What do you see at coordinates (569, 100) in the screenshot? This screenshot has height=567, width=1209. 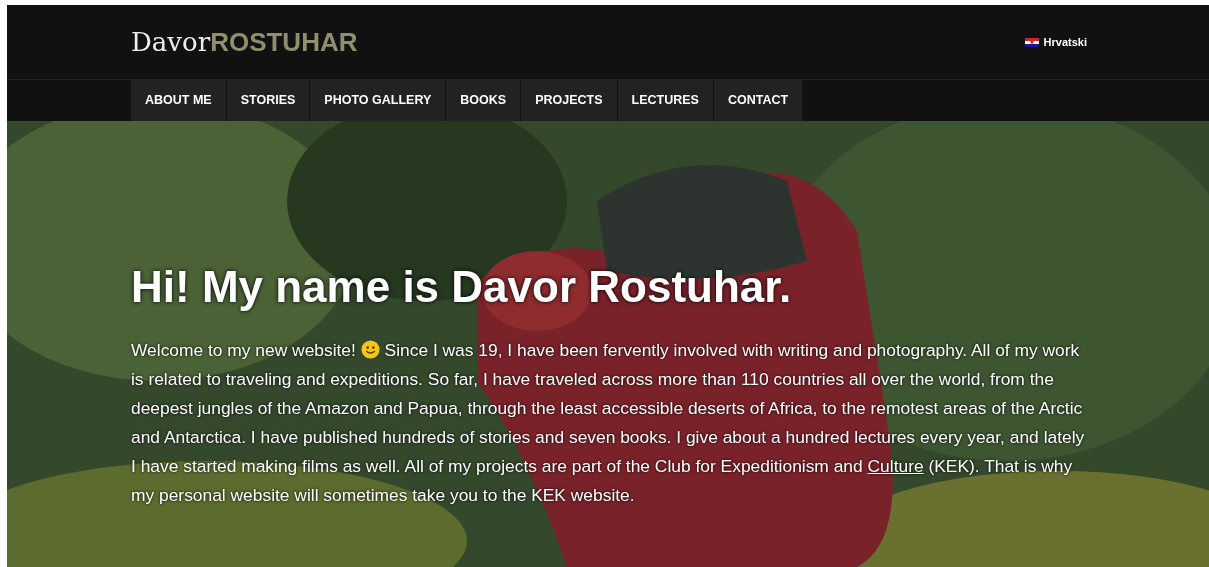 I see `nav-link: PROJECTS` at bounding box center [569, 100].